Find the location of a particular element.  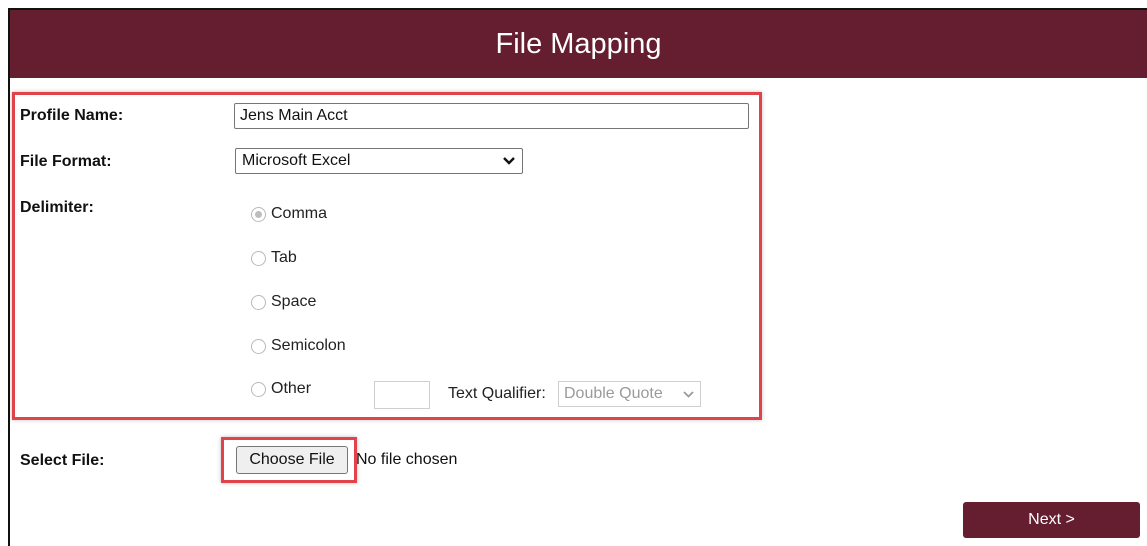

text-qualifier-value: Double Quote is located at coordinates (613, 393).